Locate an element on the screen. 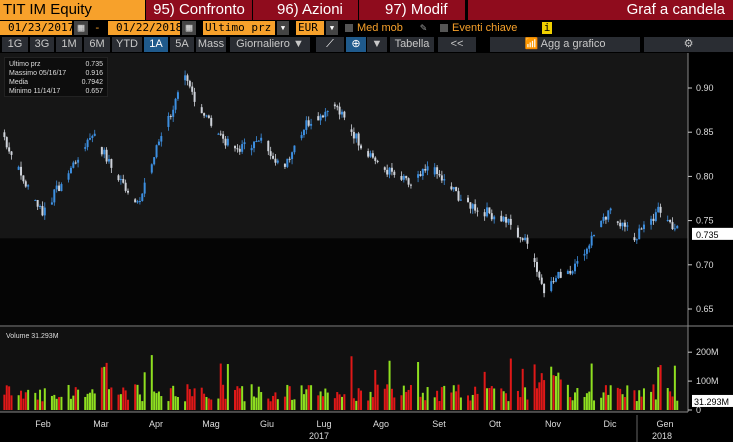 Image resolution: width=733 pixels, height=442 pixels. period-1a: 1A is located at coordinates (156, 44).